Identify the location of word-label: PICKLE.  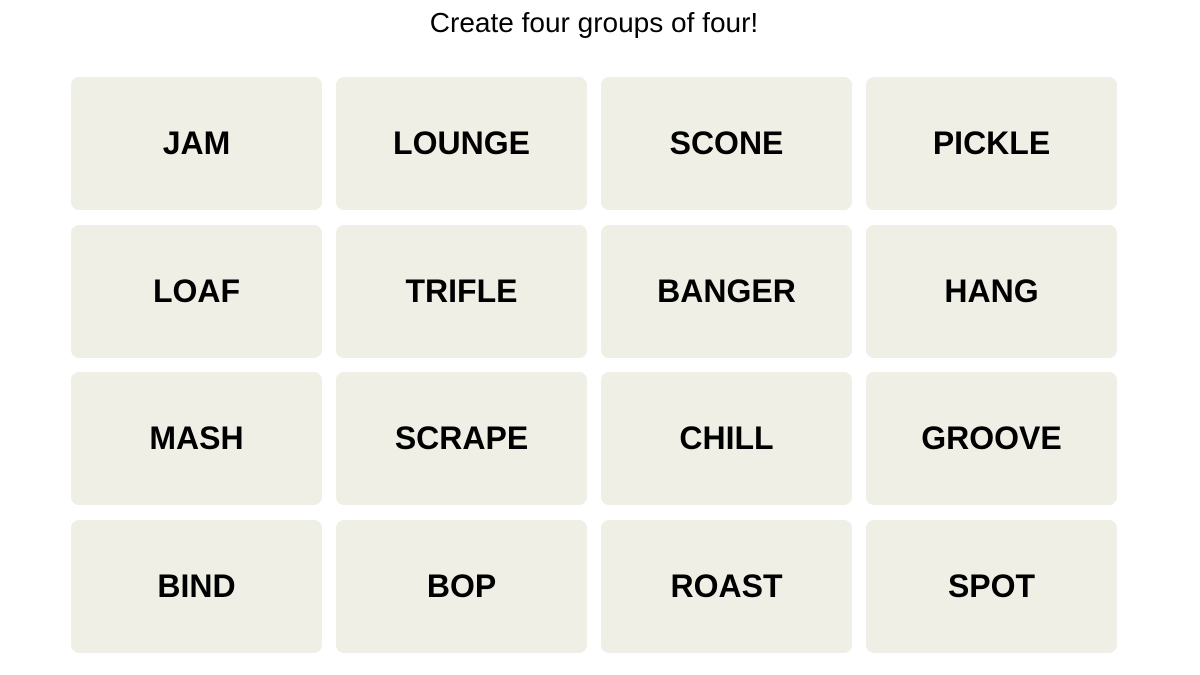
(991, 143).